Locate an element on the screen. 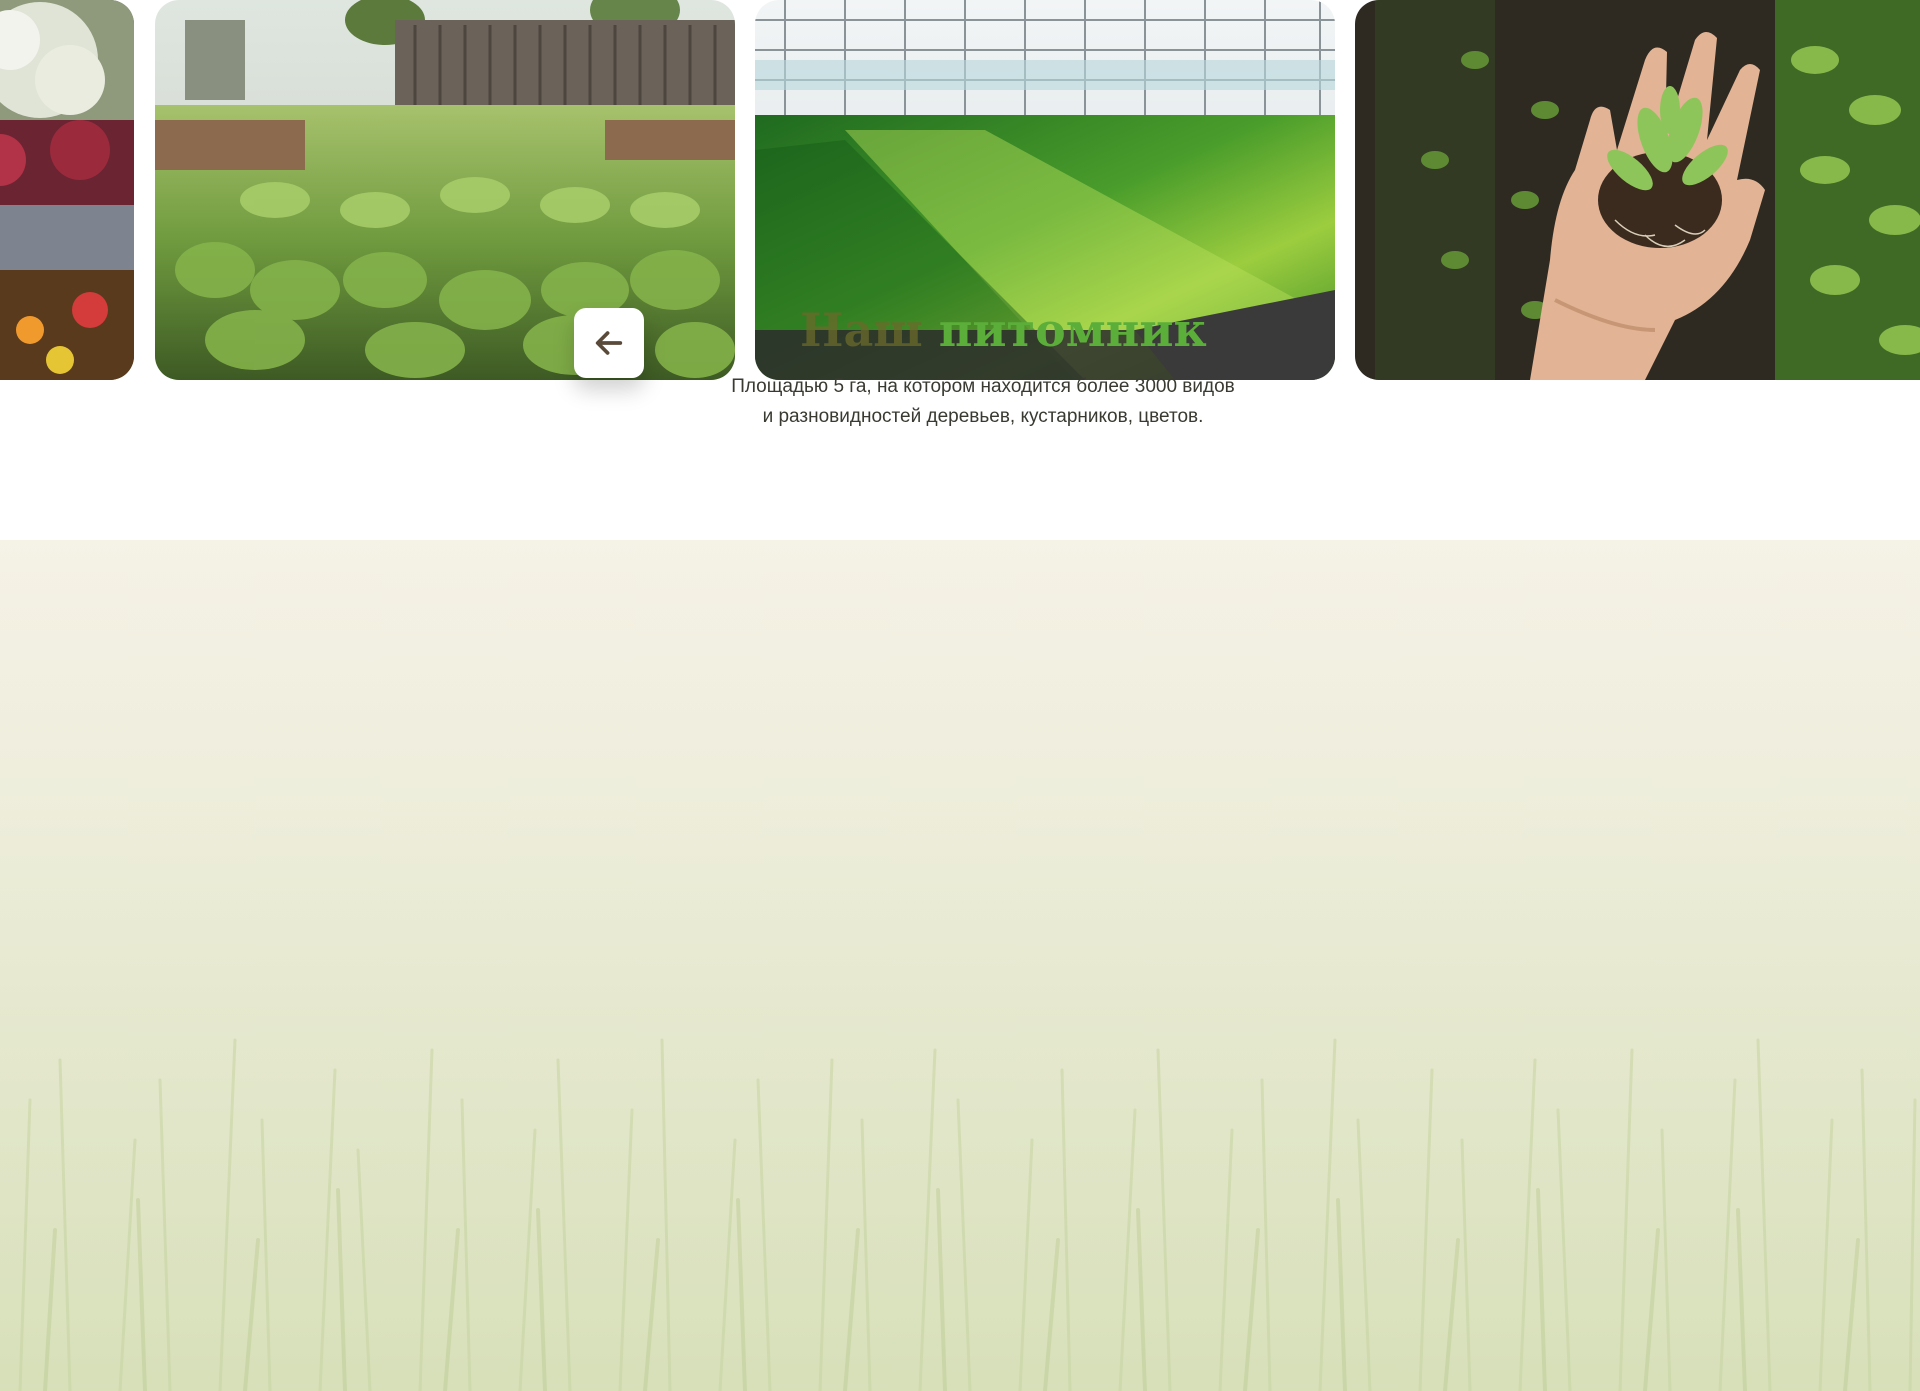  hand-with-seedlings-image is located at coordinates (1637, 190).